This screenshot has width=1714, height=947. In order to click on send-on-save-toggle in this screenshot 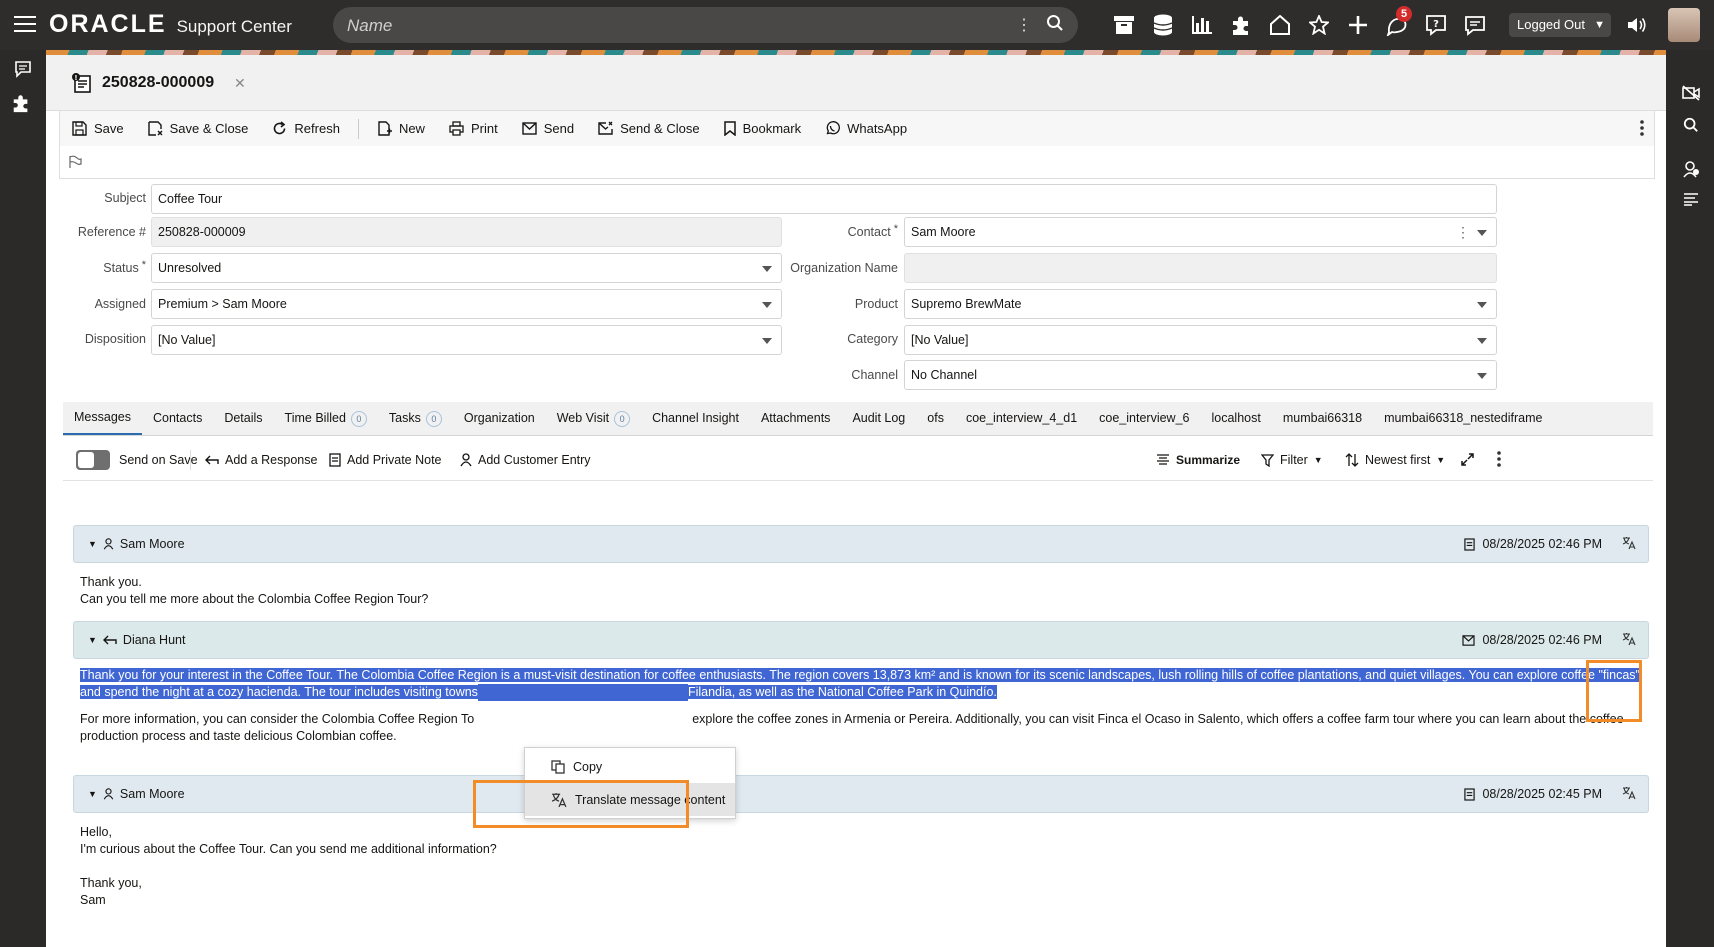, I will do `click(93, 460)`.